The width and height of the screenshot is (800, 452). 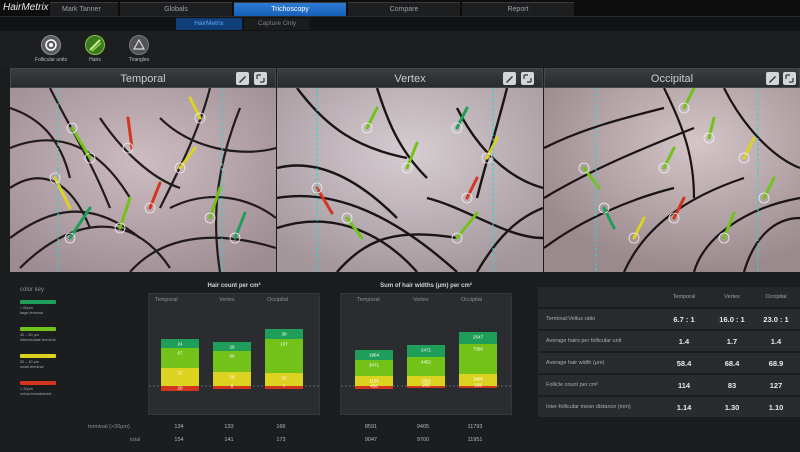 I want to click on tool-label: Follicular units, so click(x=51, y=60).